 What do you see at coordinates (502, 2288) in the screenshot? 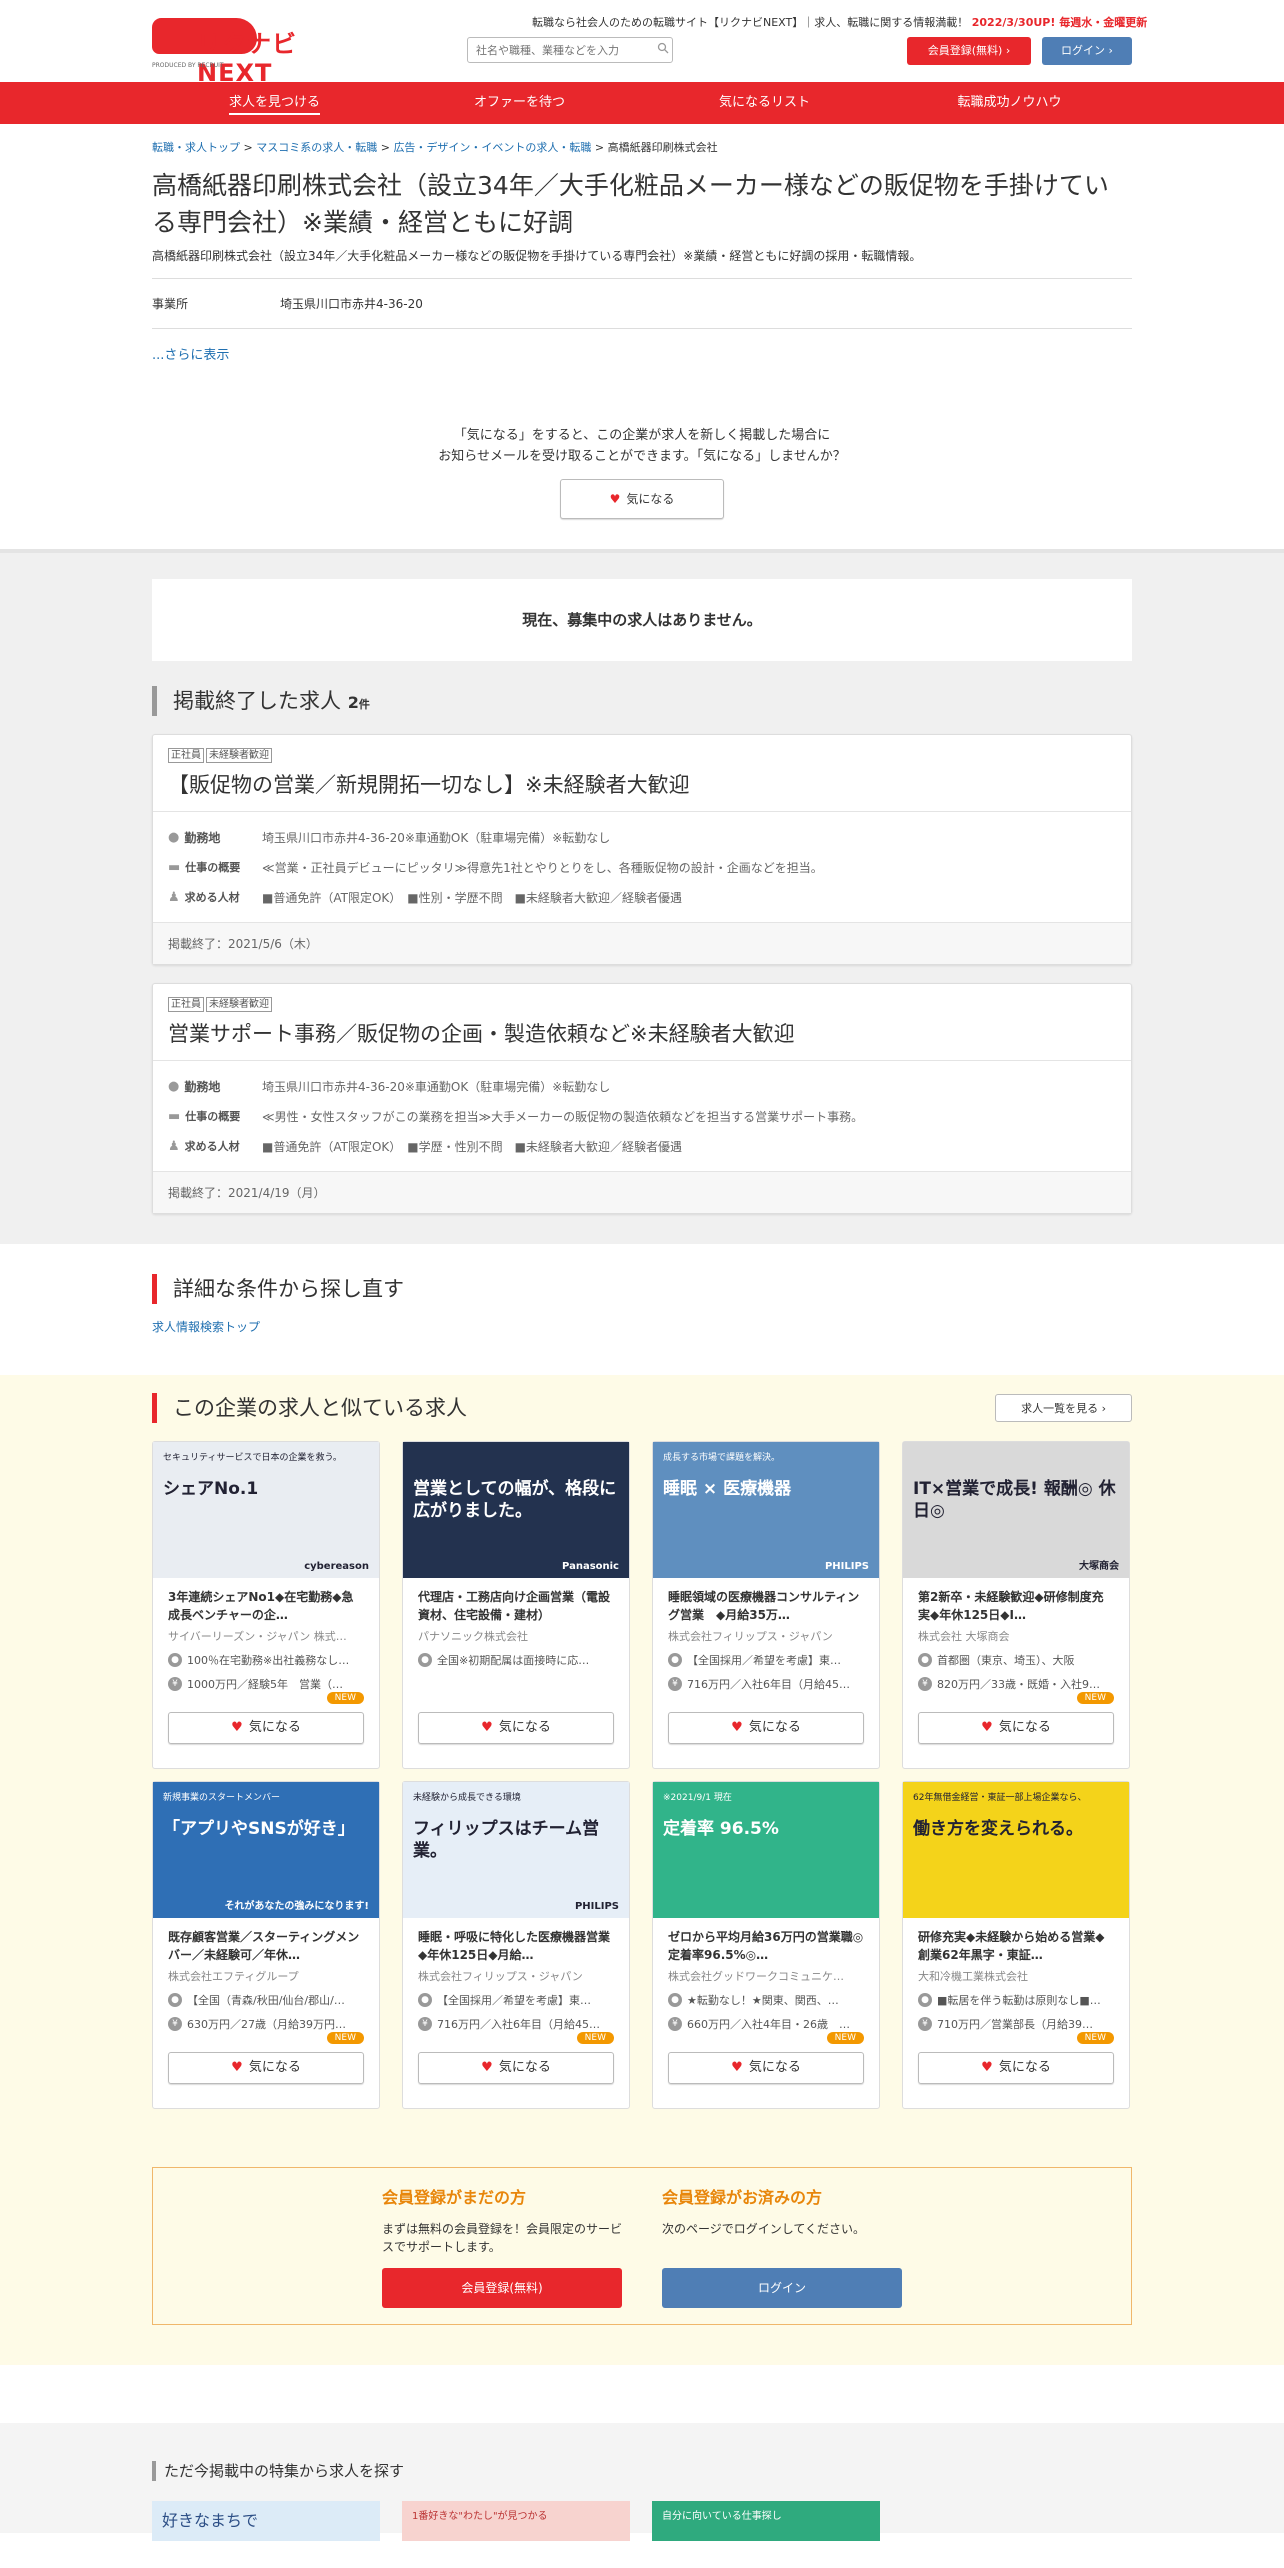
I see `register-free-button: 会員登録(無料)` at bounding box center [502, 2288].